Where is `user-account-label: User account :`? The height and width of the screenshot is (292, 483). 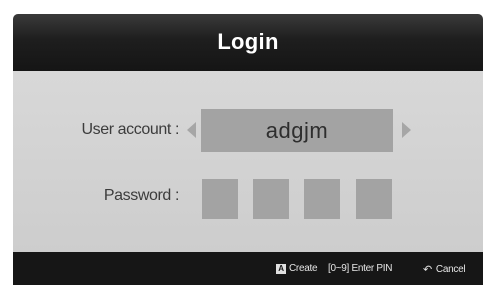
user-account-label: User account : is located at coordinates (130, 129).